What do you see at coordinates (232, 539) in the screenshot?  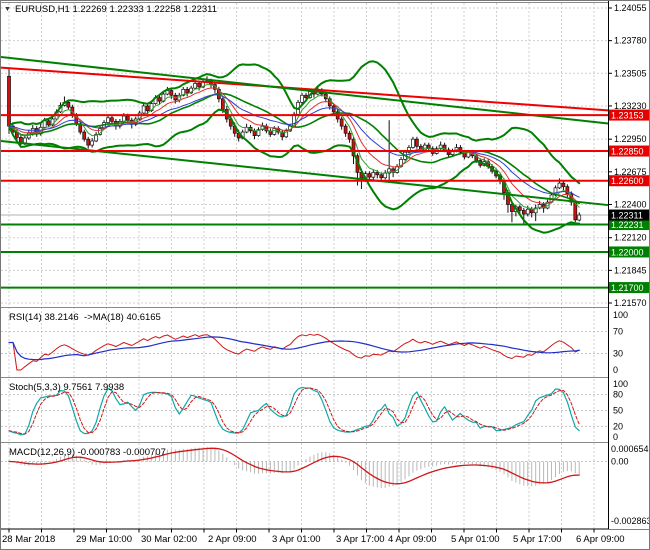 I see `svg-text: 2 Apr 09:00` at bounding box center [232, 539].